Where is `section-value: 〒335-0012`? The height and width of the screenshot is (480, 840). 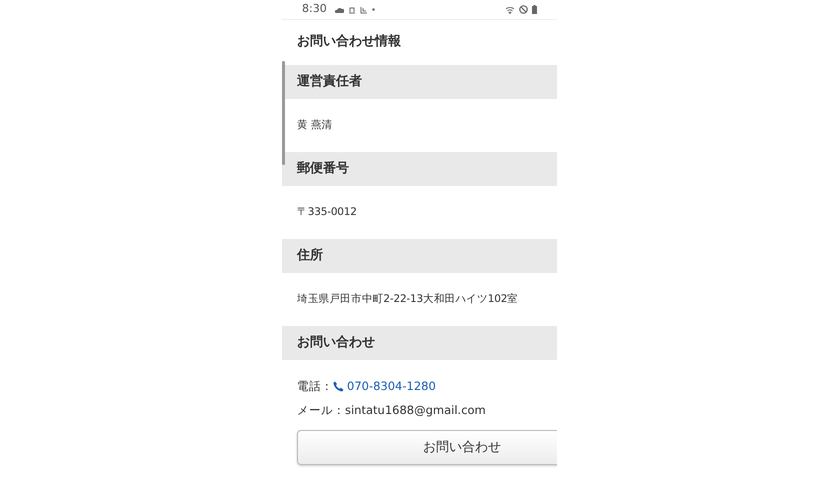 section-value: 〒335-0012 is located at coordinates (327, 212).